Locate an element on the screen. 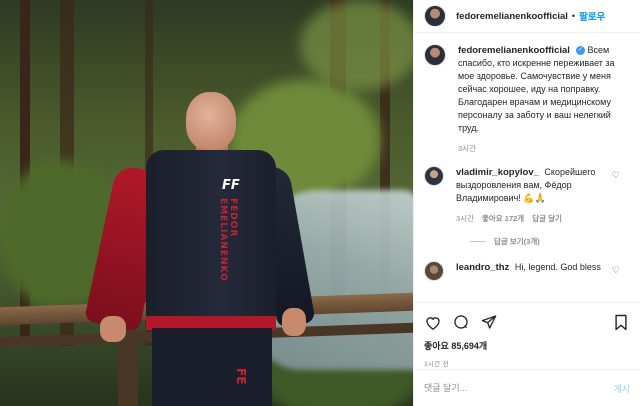  foliage is located at coordinates (356, 45).